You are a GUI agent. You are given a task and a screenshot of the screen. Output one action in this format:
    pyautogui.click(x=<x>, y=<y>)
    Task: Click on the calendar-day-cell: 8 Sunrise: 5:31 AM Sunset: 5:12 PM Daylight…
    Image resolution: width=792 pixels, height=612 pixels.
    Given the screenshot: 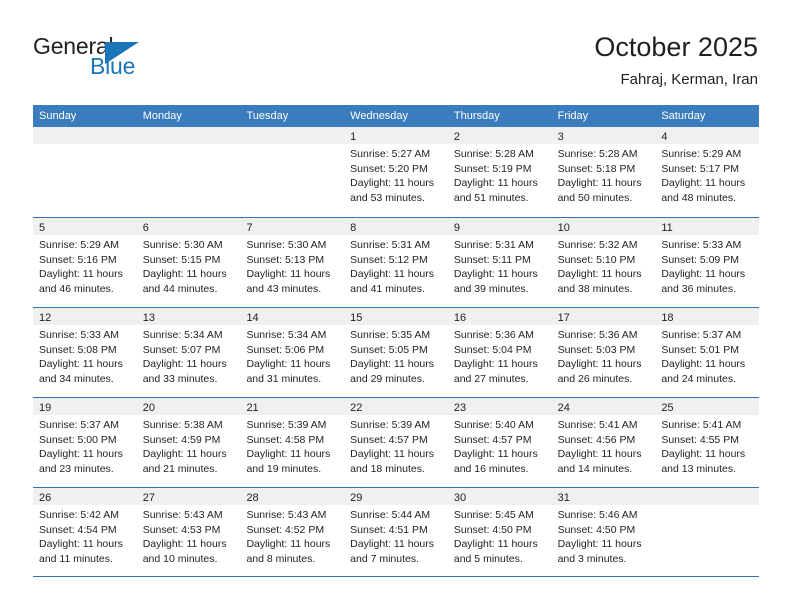 What is the action you would take?
    pyautogui.click(x=396, y=262)
    